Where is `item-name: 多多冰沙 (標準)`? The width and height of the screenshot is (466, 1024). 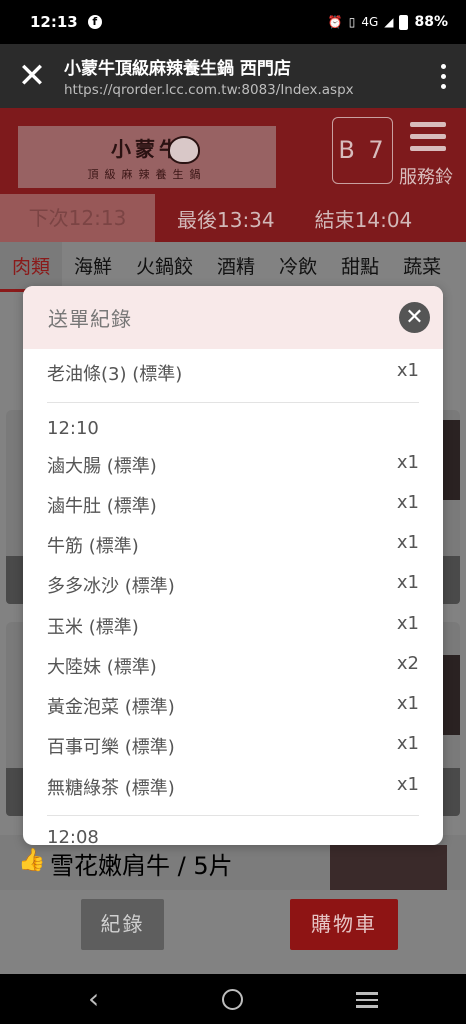 item-name: 多多冰沙 (標準) is located at coordinates (111, 586).